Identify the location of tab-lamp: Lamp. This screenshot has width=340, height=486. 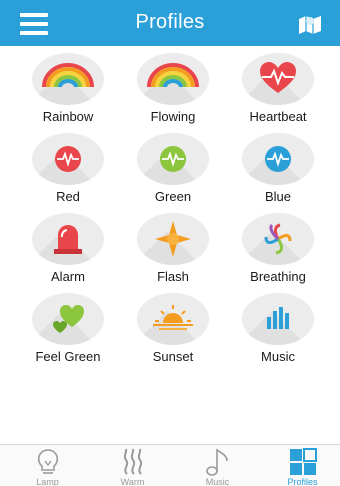
(47, 465).